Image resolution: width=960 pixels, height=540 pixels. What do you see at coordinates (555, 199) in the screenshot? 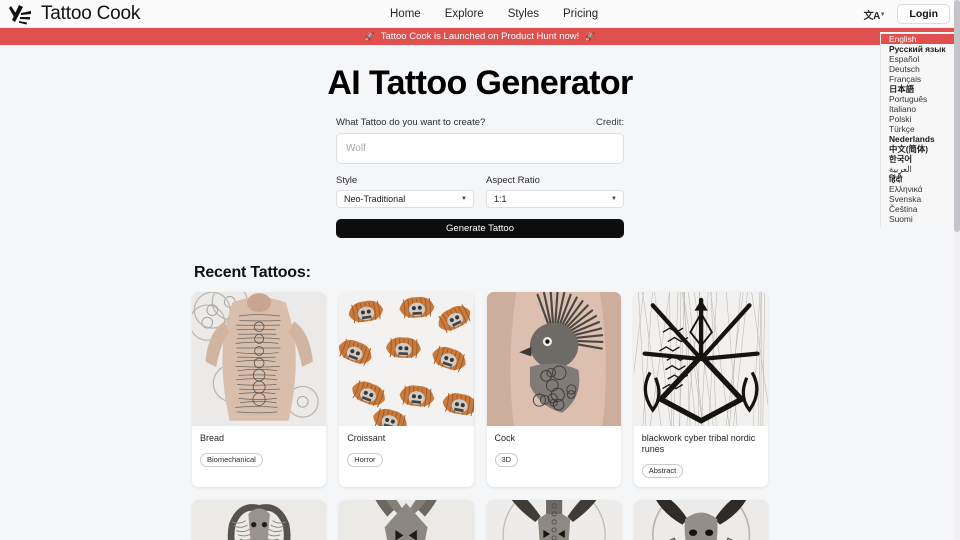
I see `aspect-ratio-select: 1:1 ▼` at bounding box center [555, 199].